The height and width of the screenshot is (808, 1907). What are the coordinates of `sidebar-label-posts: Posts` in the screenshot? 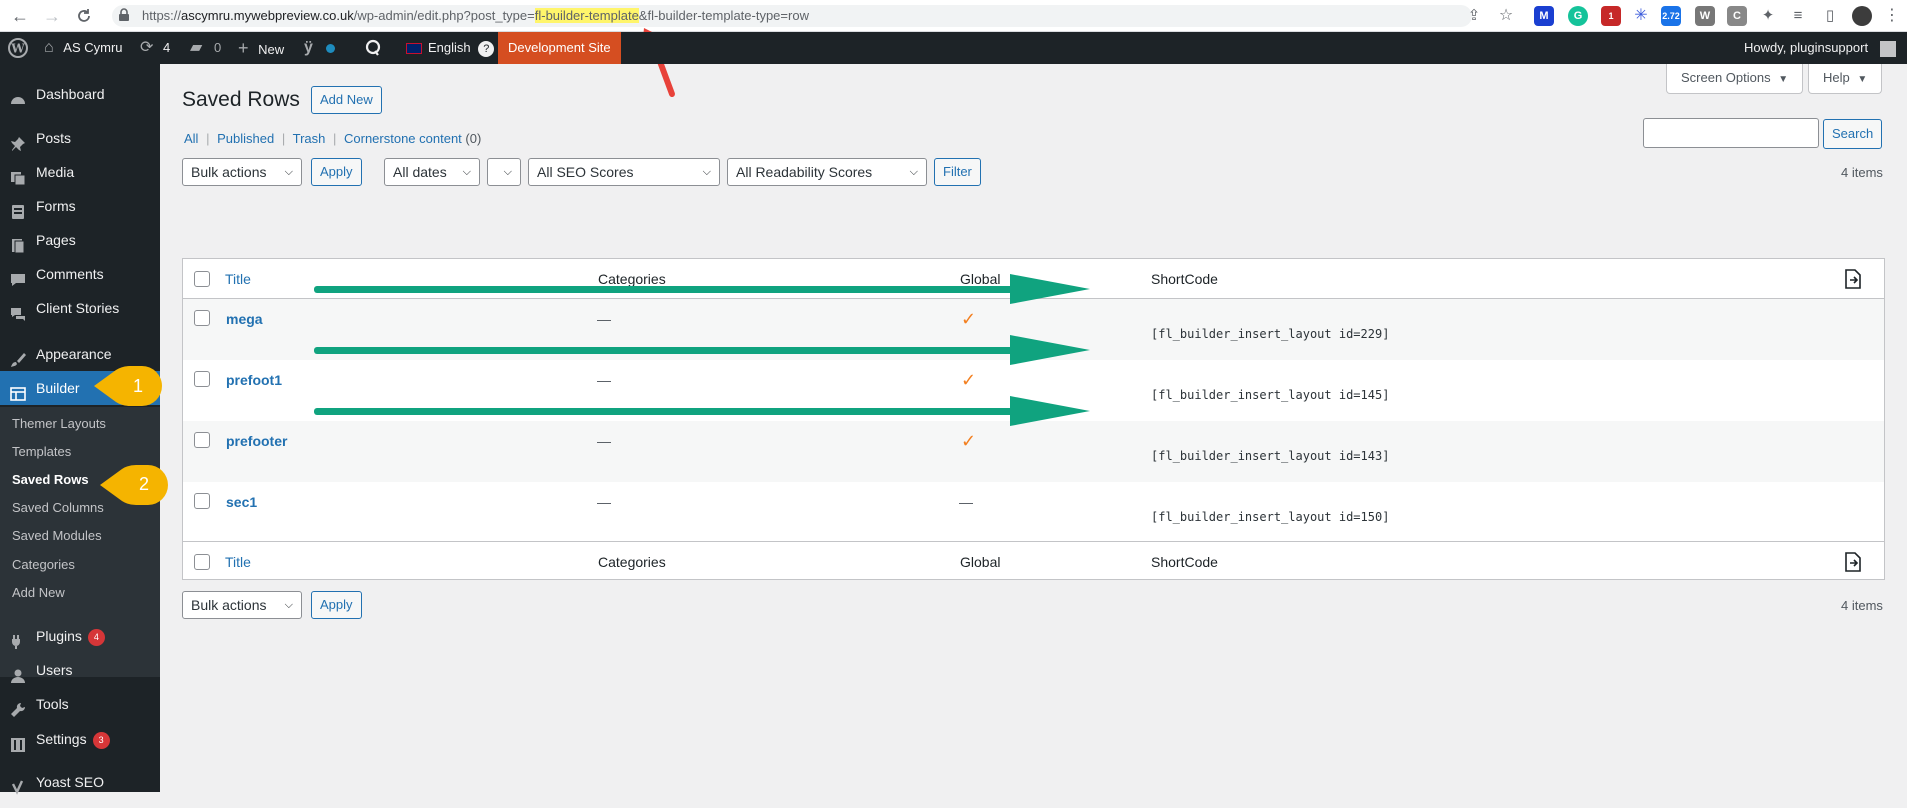 It's located at (54, 138).